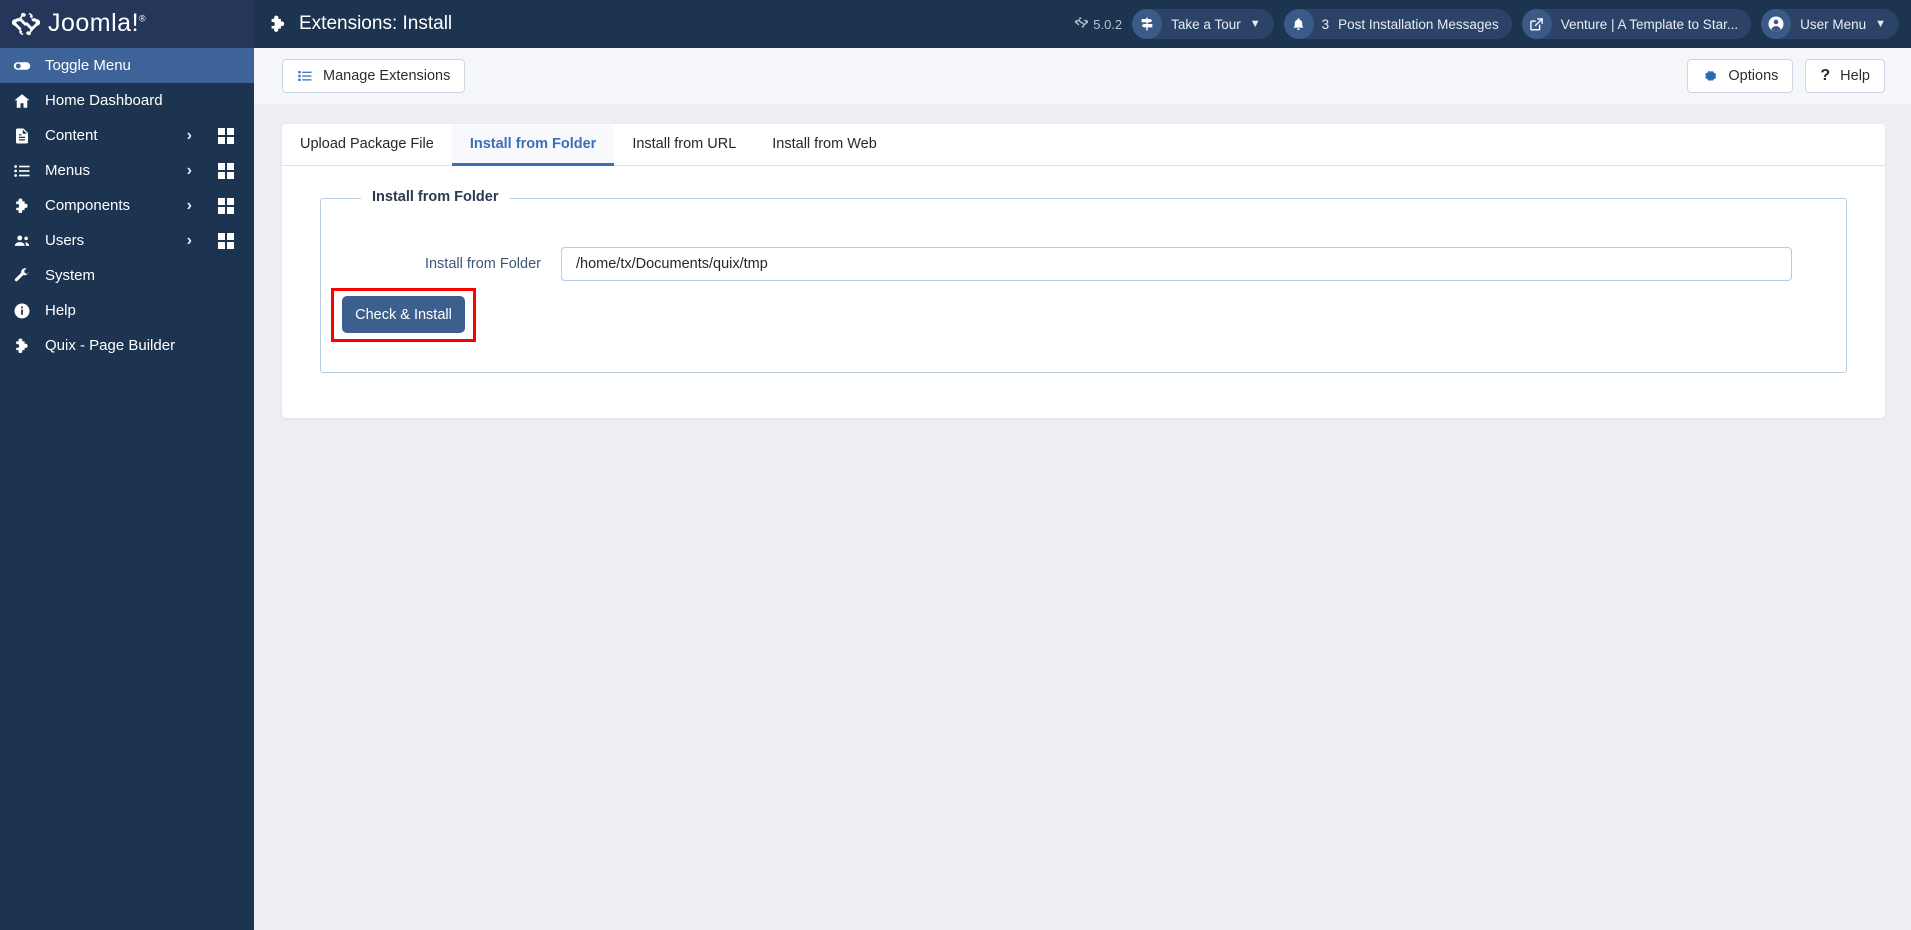 The width and height of the screenshot is (1911, 930). Describe the element at coordinates (26, 24) in the screenshot. I see `joomla-logo-icon` at that location.